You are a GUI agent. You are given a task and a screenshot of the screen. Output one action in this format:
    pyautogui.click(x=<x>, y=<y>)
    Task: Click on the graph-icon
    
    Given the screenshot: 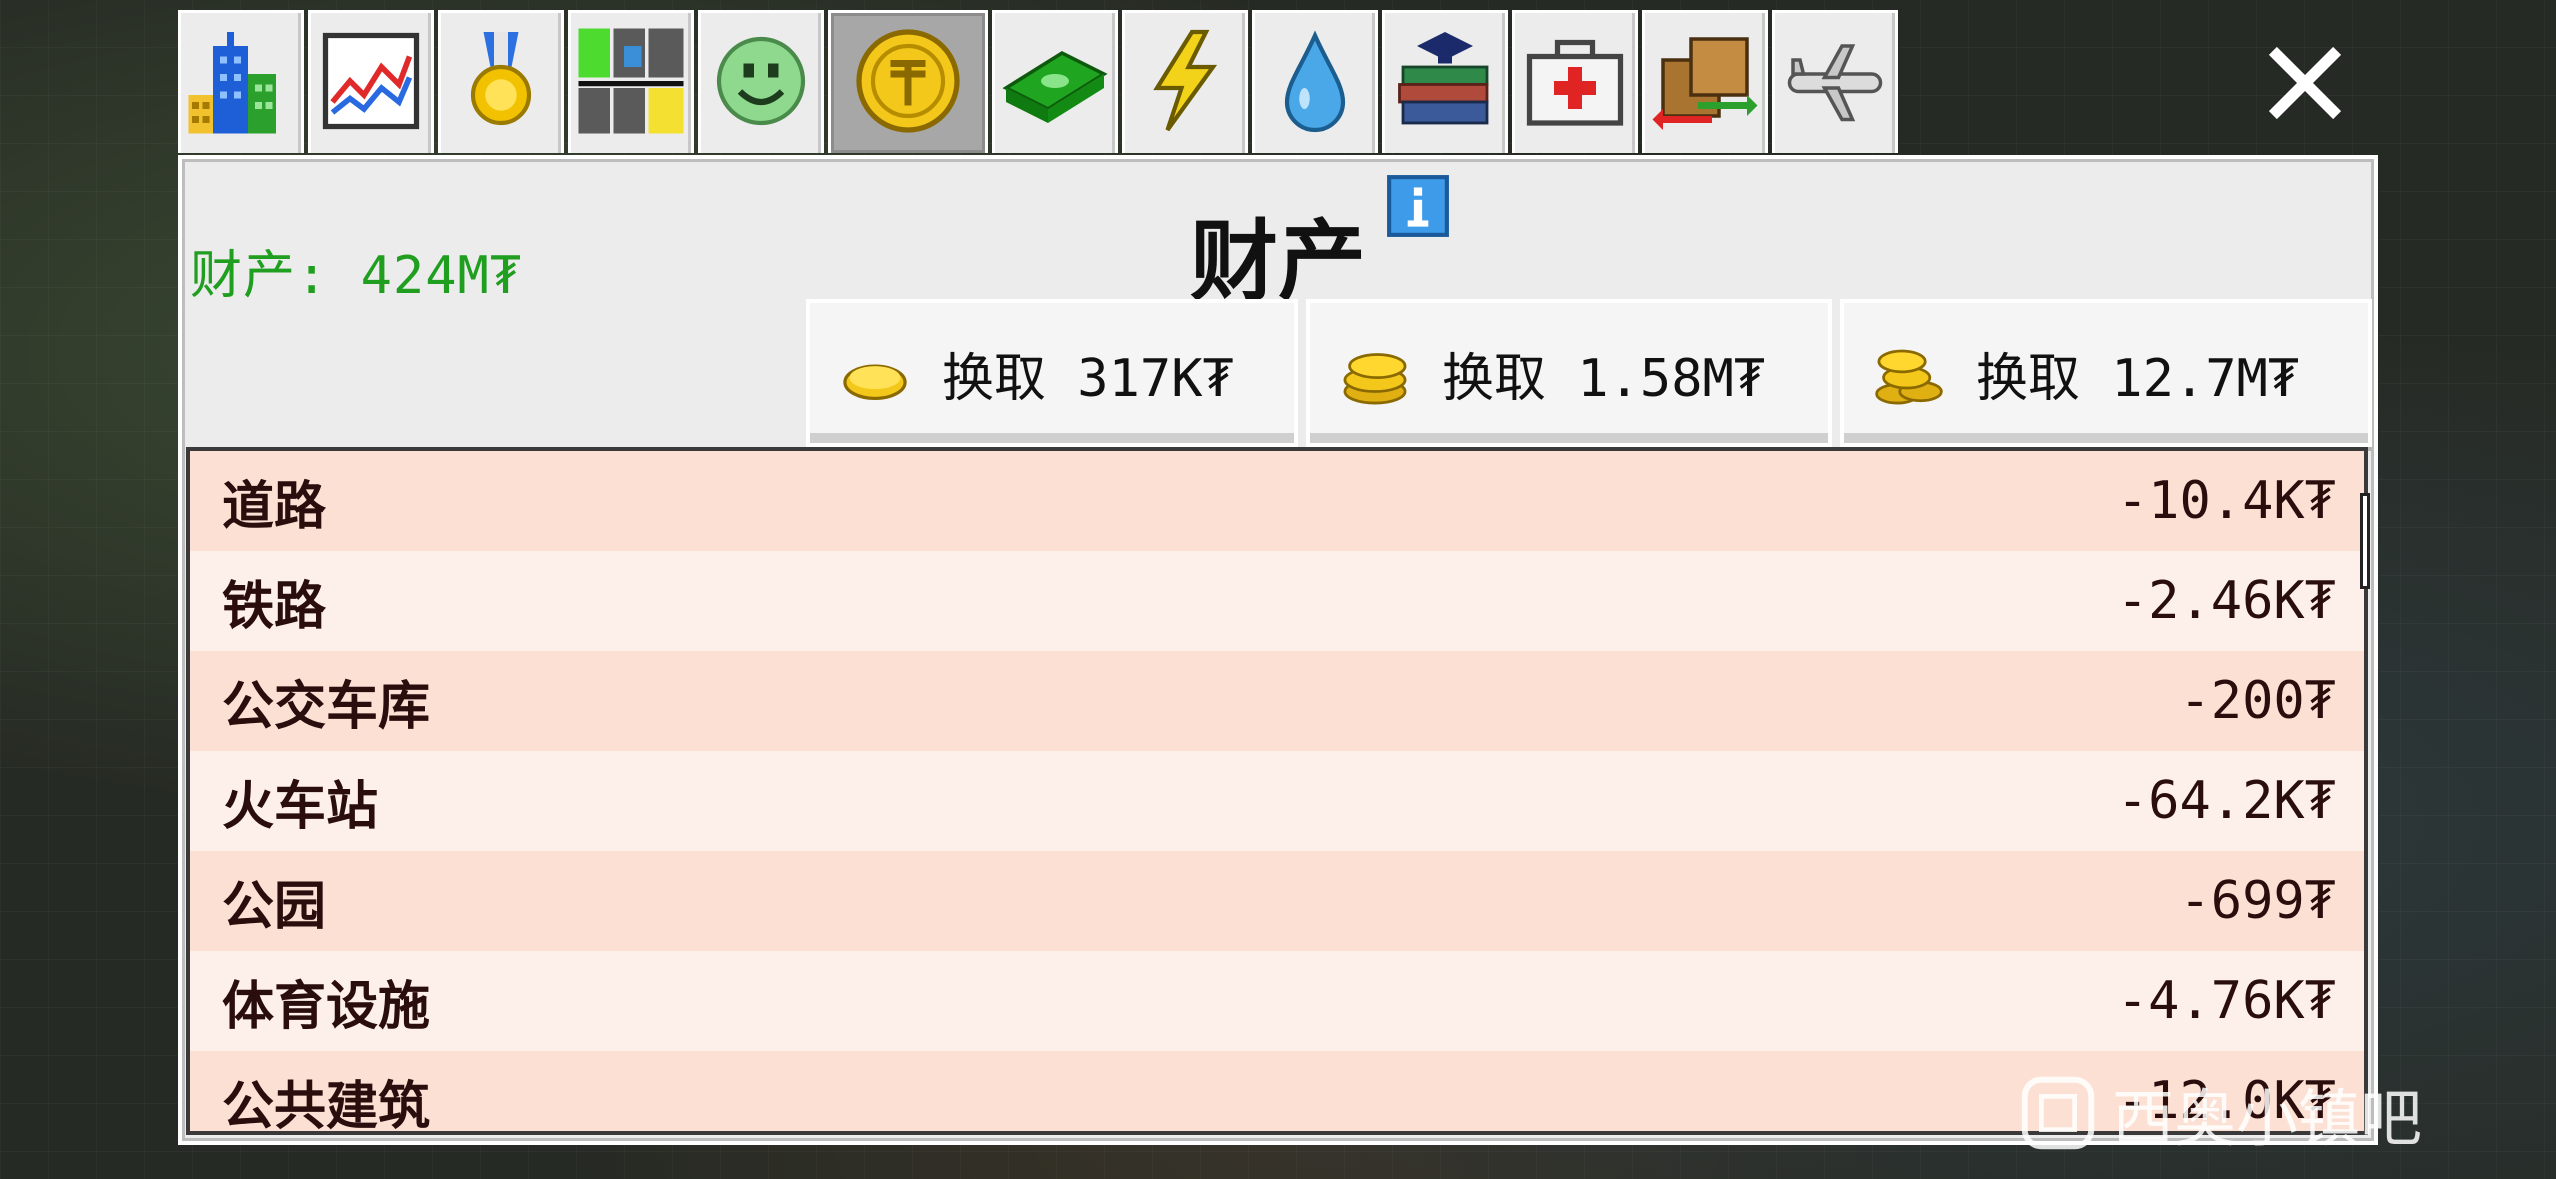 What is the action you would take?
    pyautogui.click(x=371, y=83)
    